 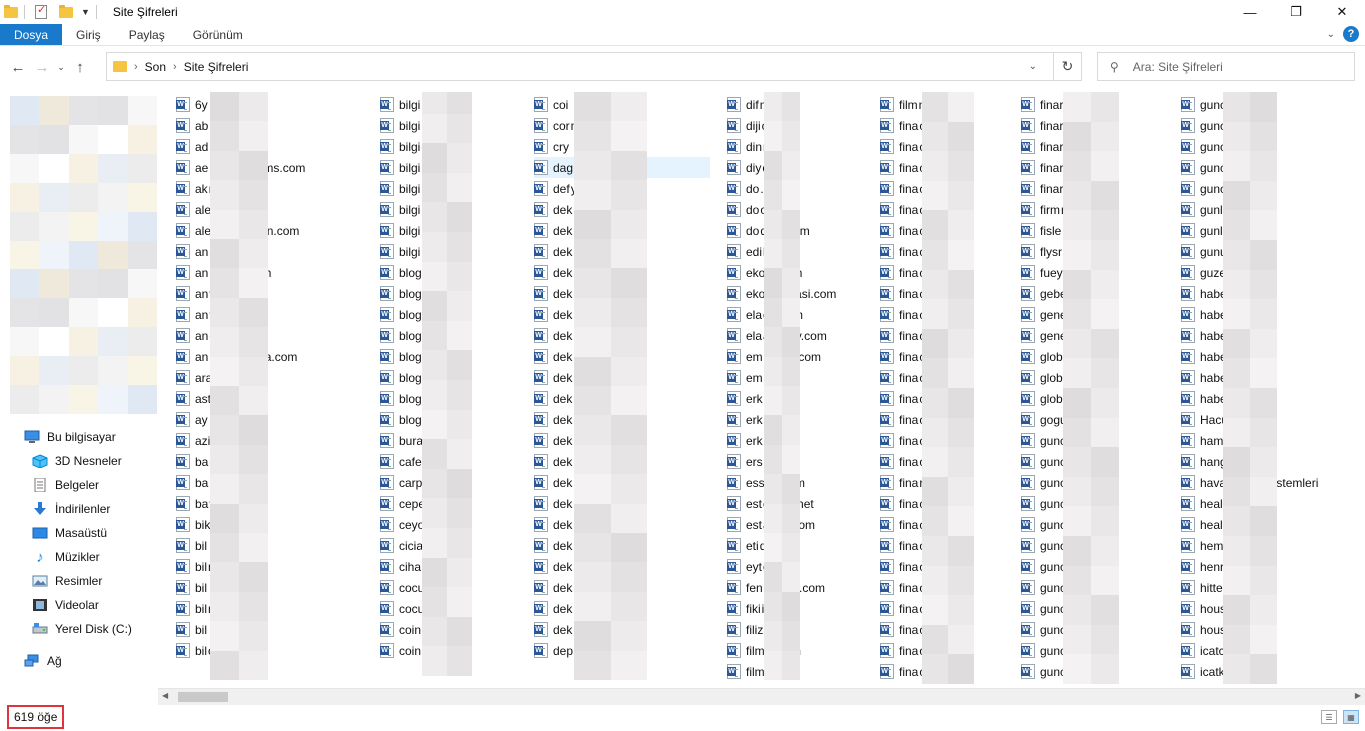 What do you see at coordinates (594, 66) in the screenshot?
I see `address-bar: › Son › Site Şifreleri ⌄ ↻` at bounding box center [594, 66].